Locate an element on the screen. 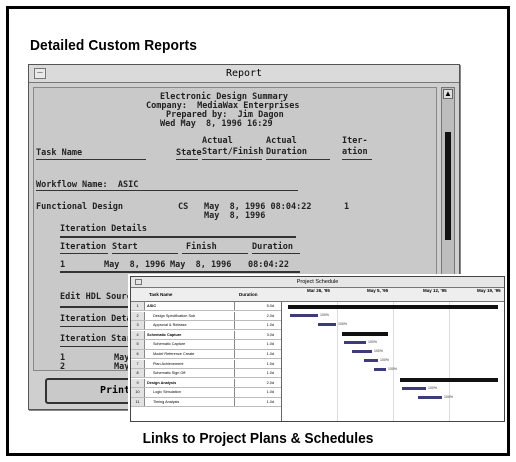 Image resolution: width=516 pixels, height=462 pixels. row-id: 8 is located at coordinates (138, 373).